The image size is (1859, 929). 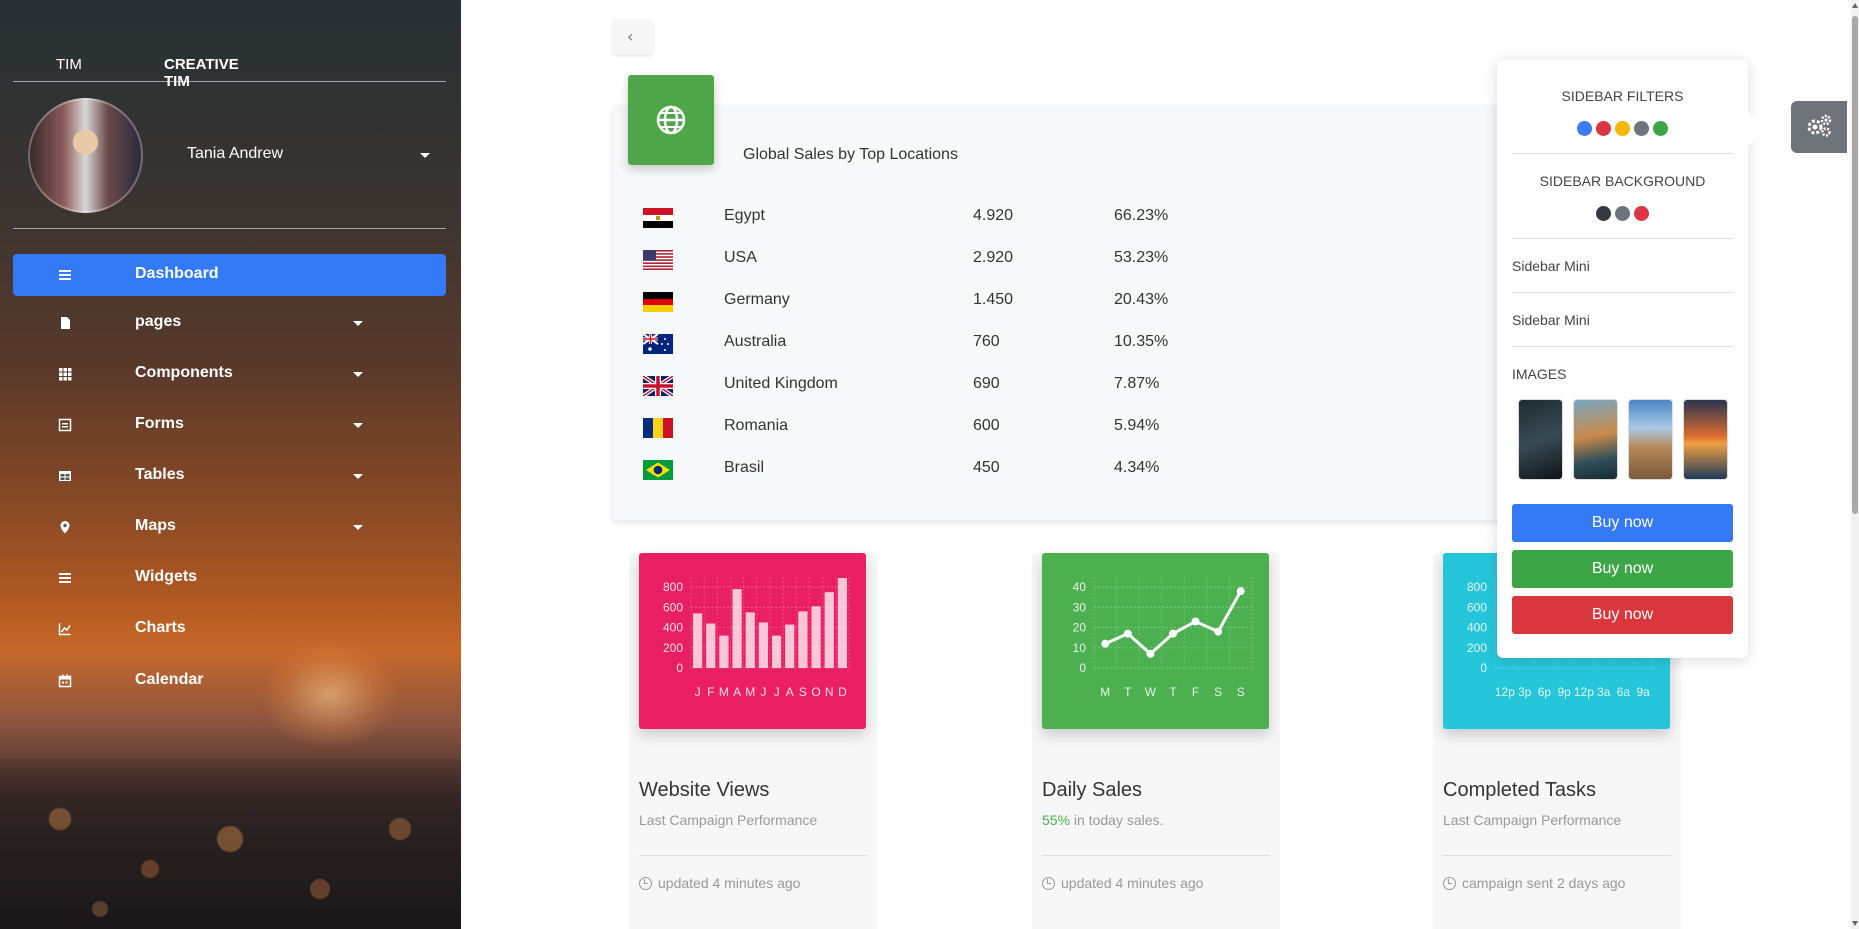 What do you see at coordinates (1855, 923) in the screenshot?
I see `scroll-down-arrow` at bounding box center [1855, 923].